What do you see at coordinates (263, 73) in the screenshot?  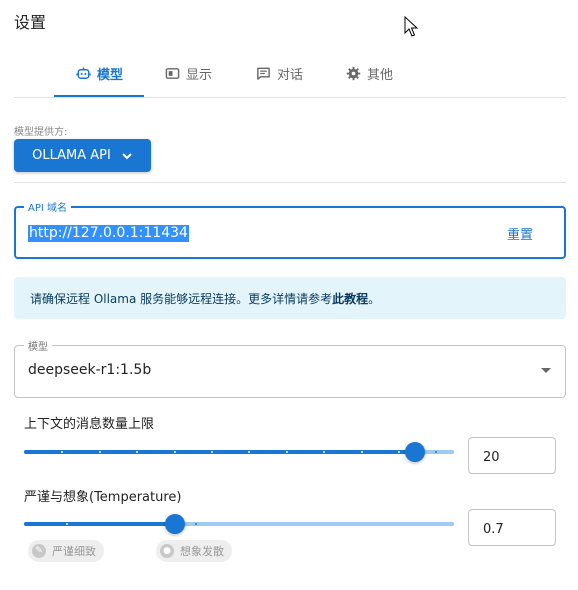 I see `chat-icon` at bounding box center [263, 73].